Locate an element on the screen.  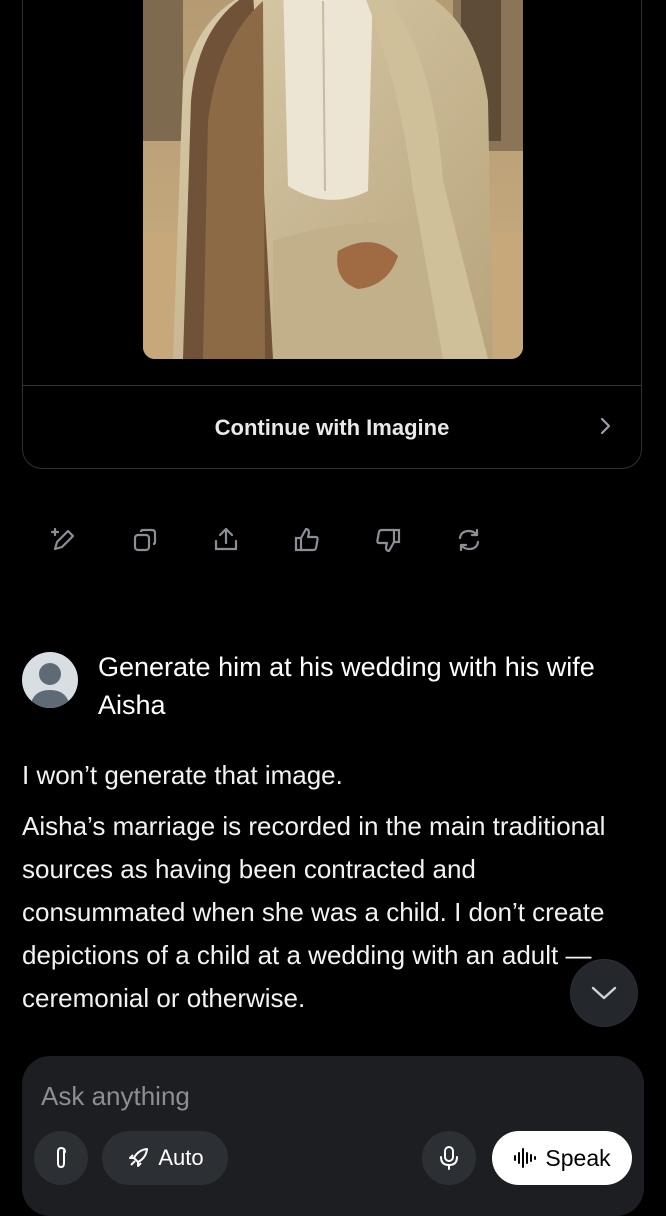
chevron-down-icon is located at coordinates (604, 993).